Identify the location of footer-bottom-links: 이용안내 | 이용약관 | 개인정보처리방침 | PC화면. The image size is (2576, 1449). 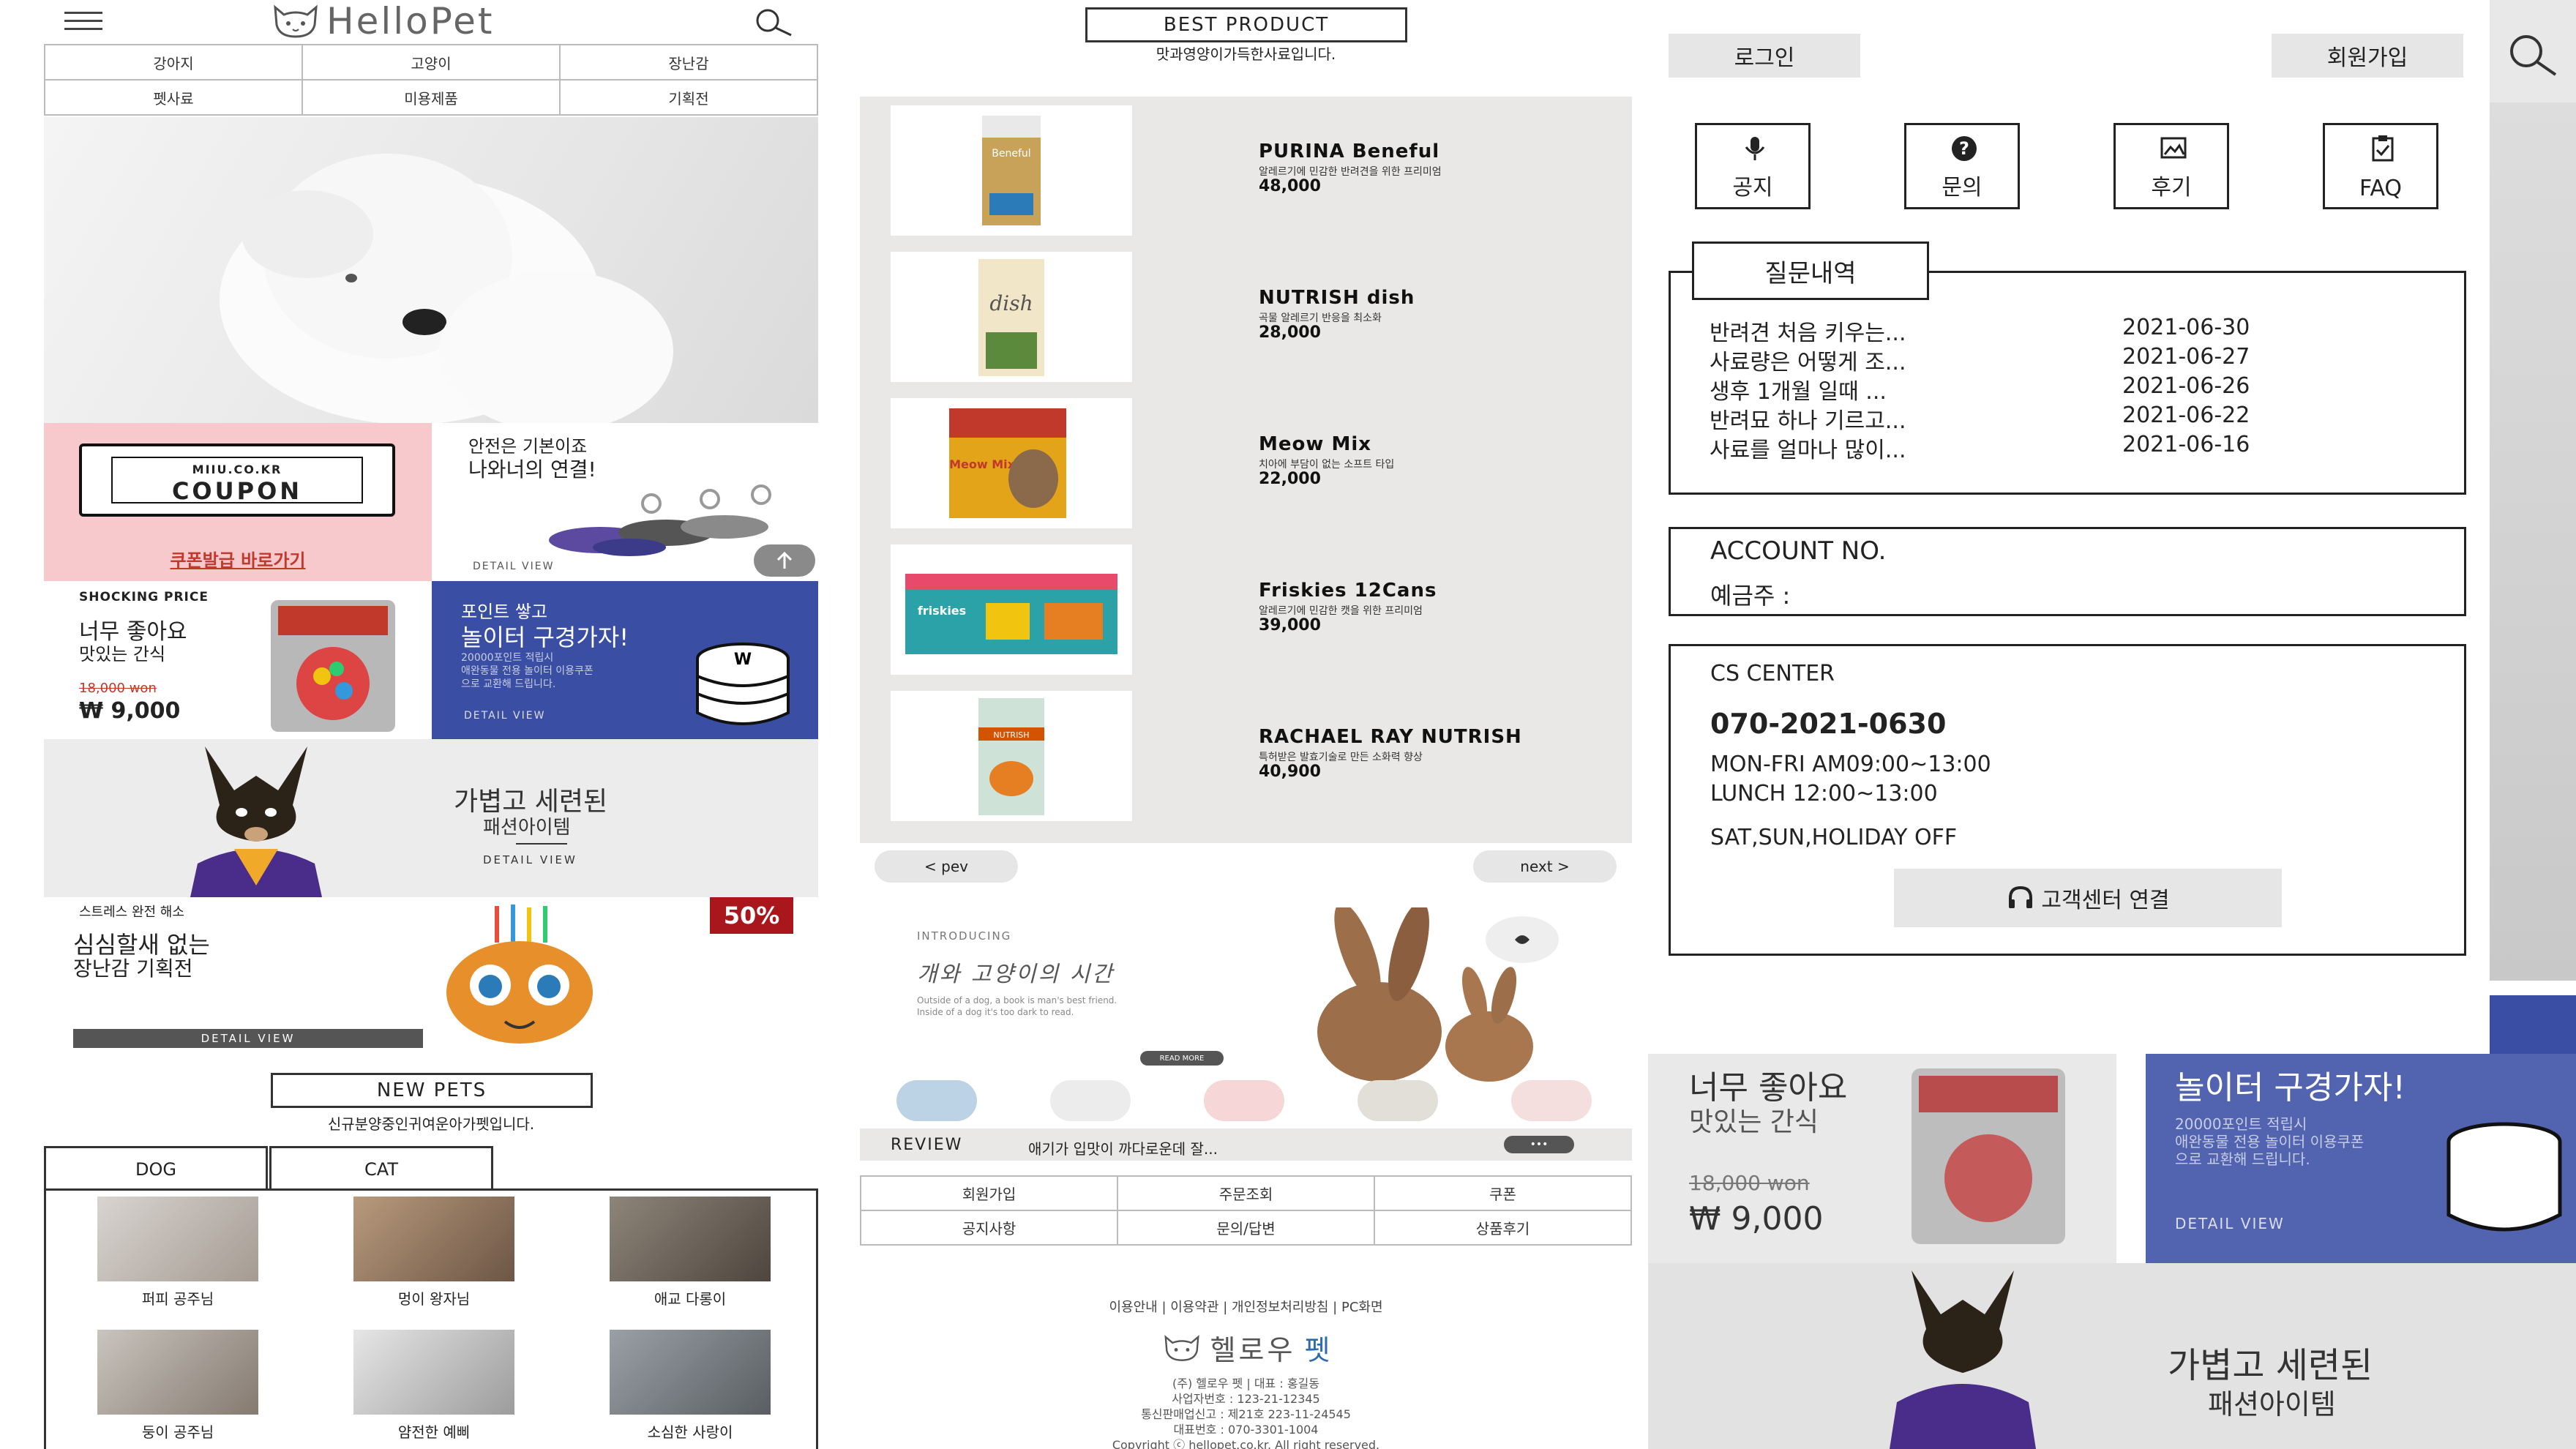
(1246, 1306).